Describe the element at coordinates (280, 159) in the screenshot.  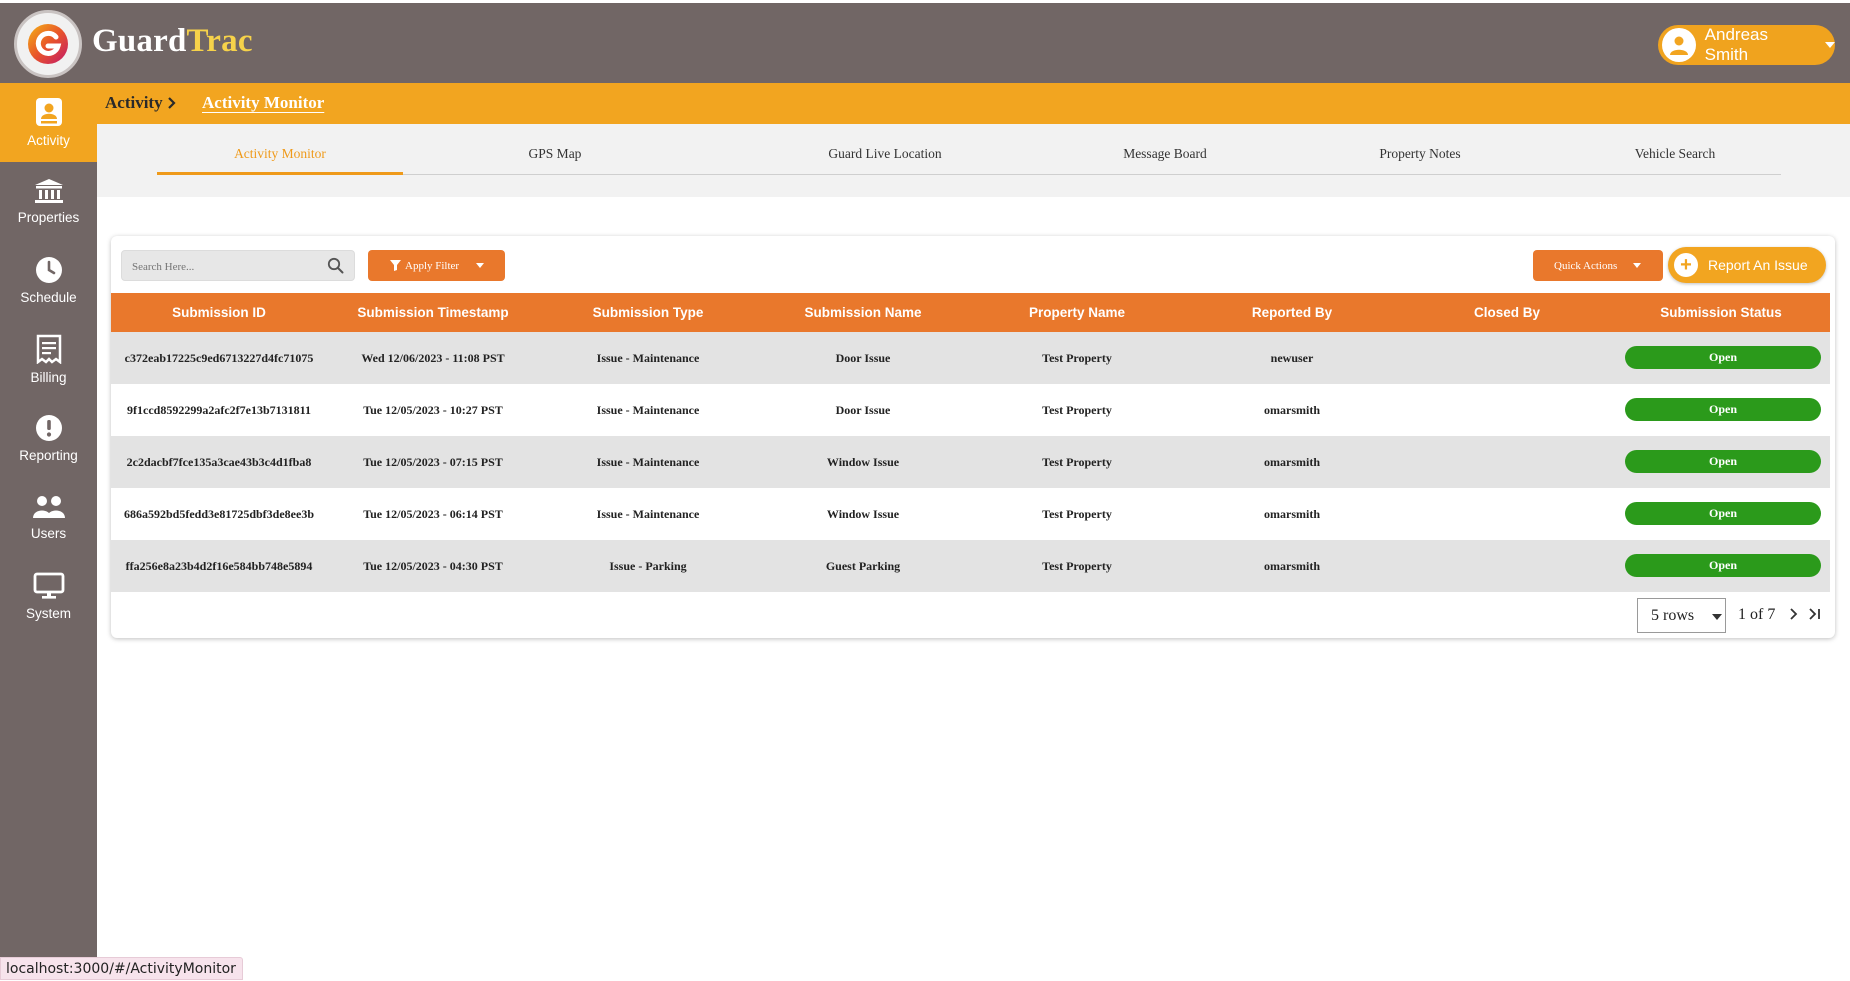
I see `tab-activity-monitor: Activity Monitor` at that location.